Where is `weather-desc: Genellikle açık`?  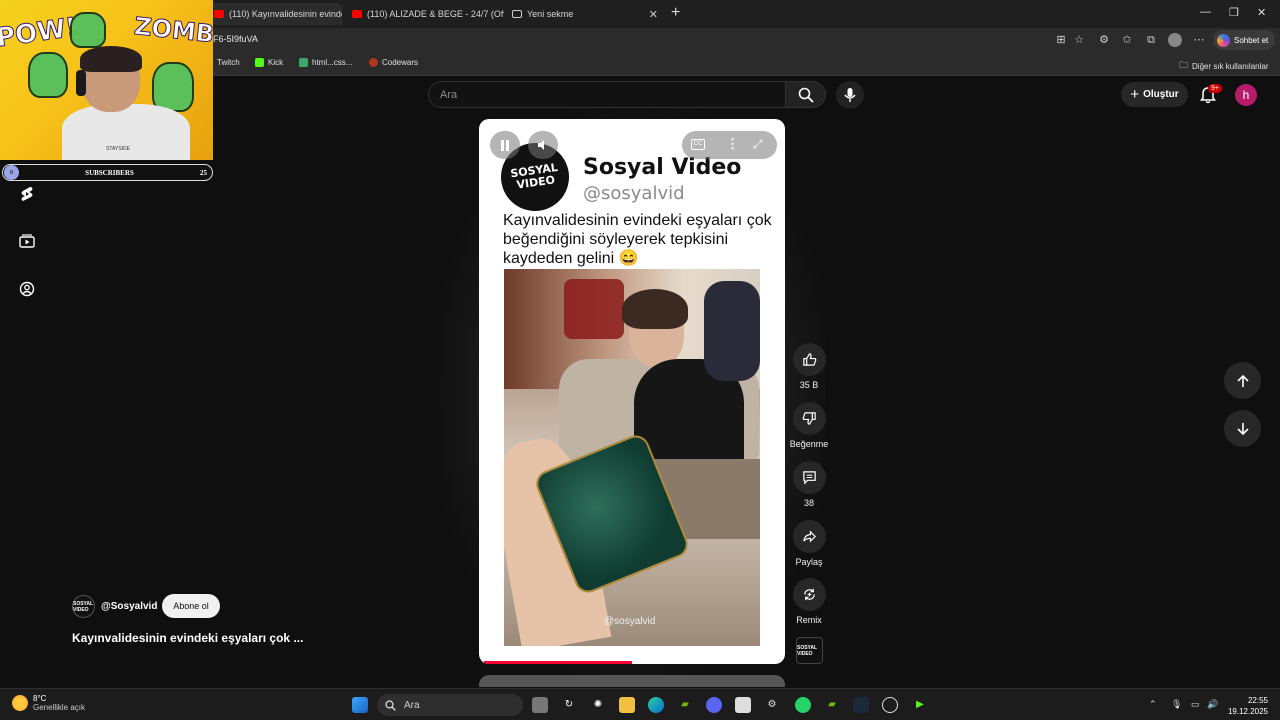 weather-desc: Genellikle açık is located at coordinates (59, 707).